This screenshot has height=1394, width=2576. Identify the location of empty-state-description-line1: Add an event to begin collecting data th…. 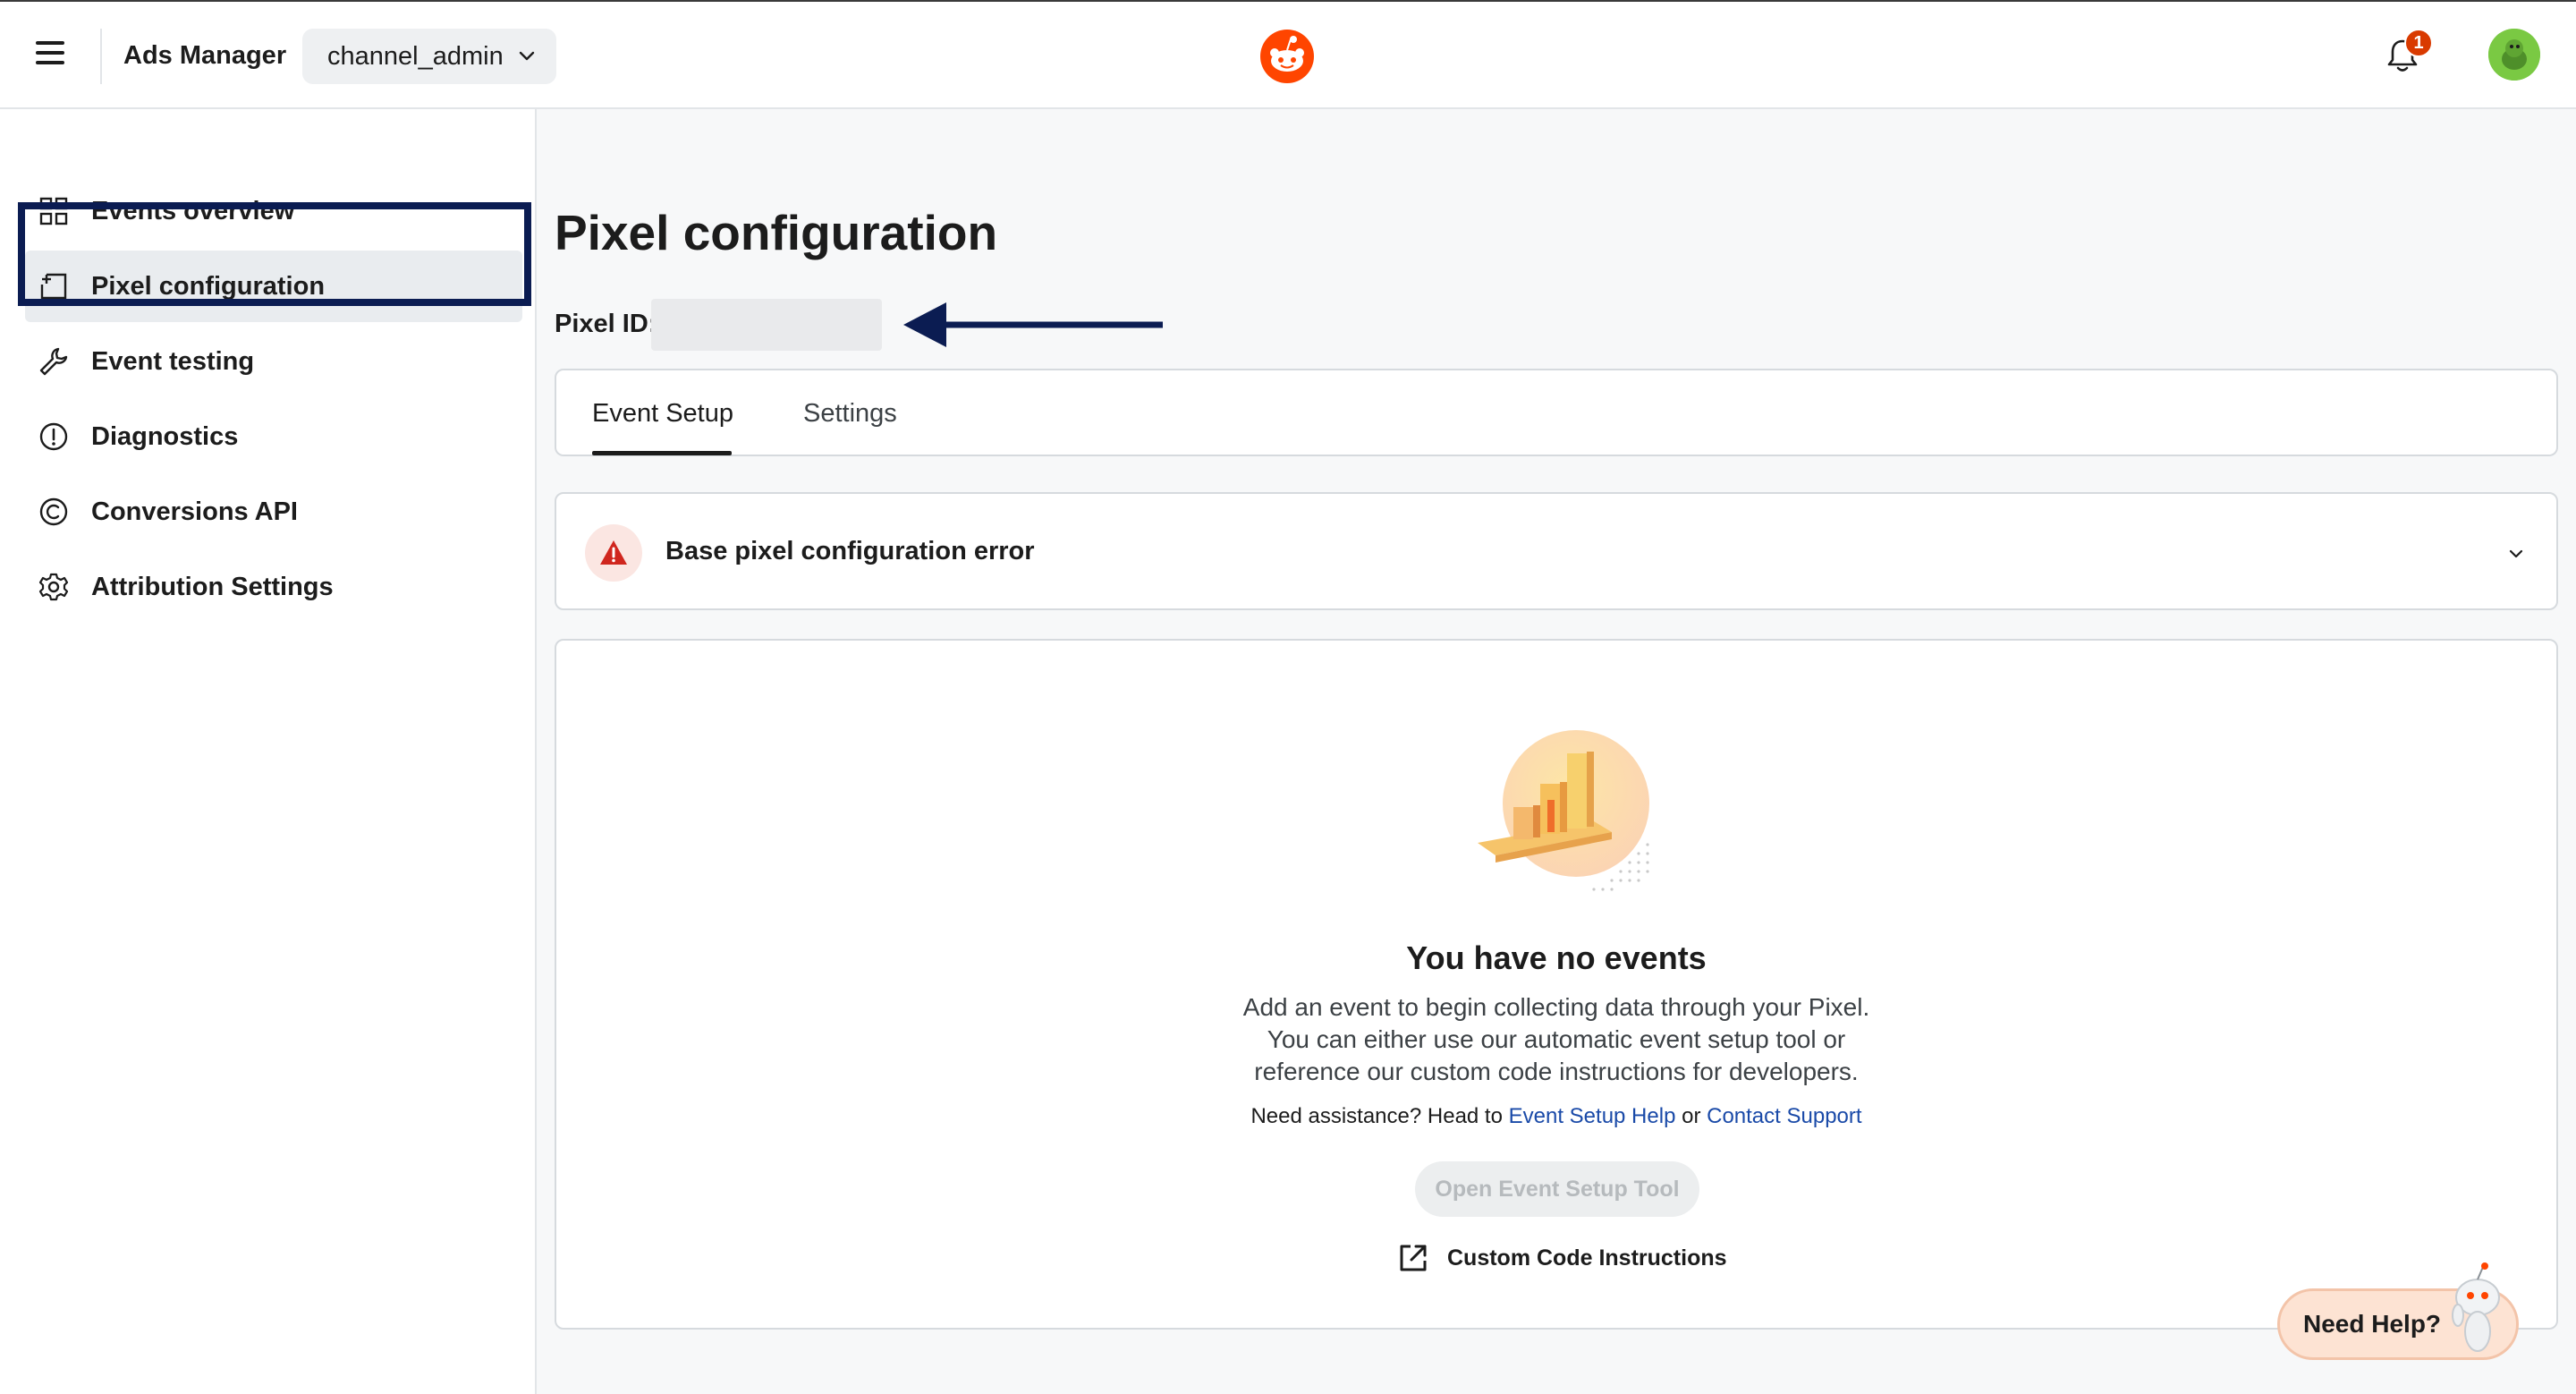
(1556, 1007).